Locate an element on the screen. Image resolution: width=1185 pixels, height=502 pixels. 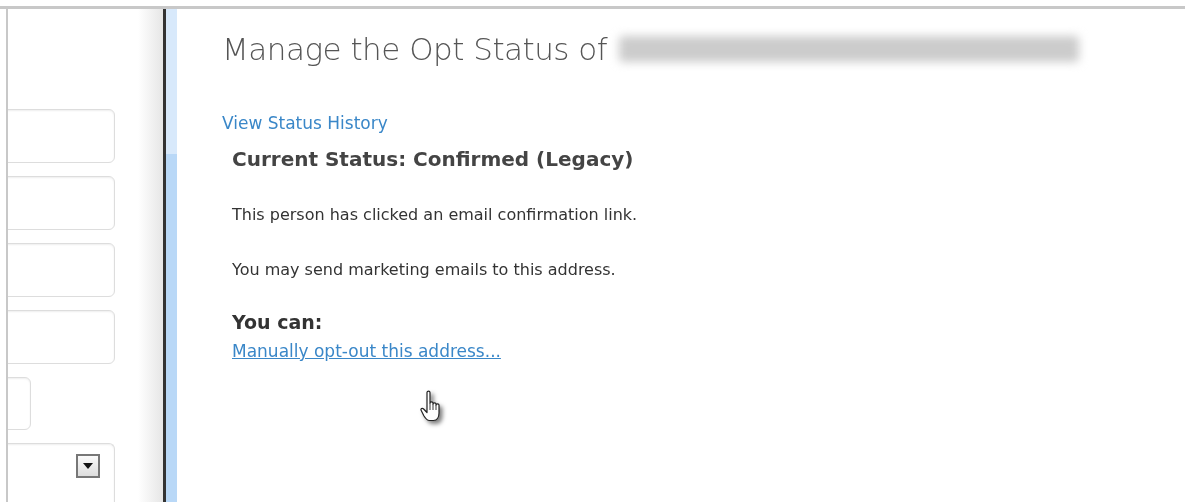
page-title: Manage the Opt Status of is located at coordinates (415, 49).